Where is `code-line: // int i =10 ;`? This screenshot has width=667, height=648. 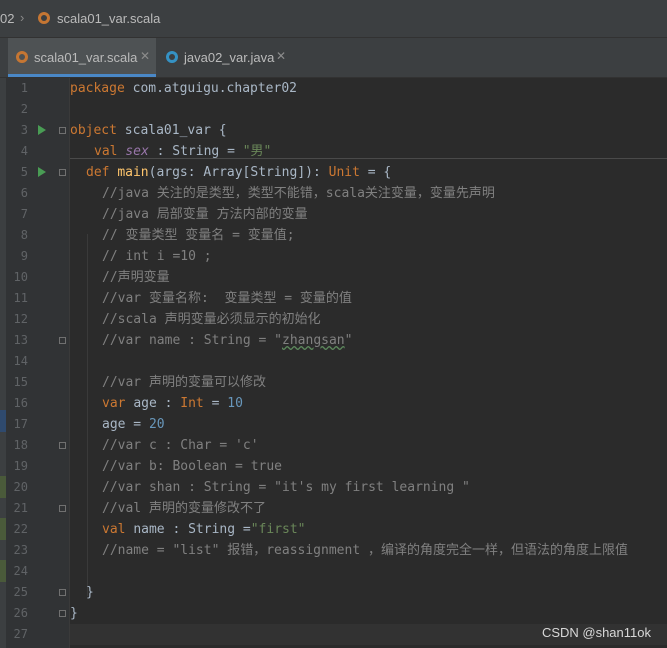 code-line: // int i =10 ; is located at coordinates (141, 256).